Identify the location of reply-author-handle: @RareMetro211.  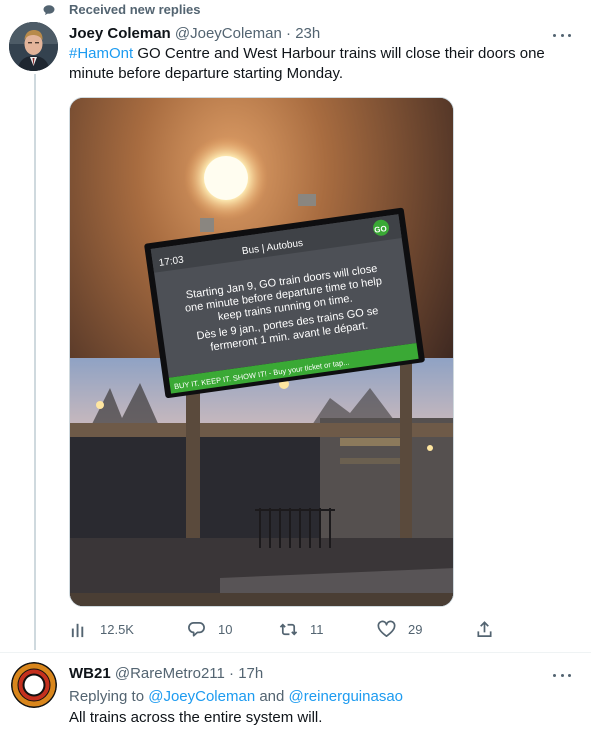
(170, 673).